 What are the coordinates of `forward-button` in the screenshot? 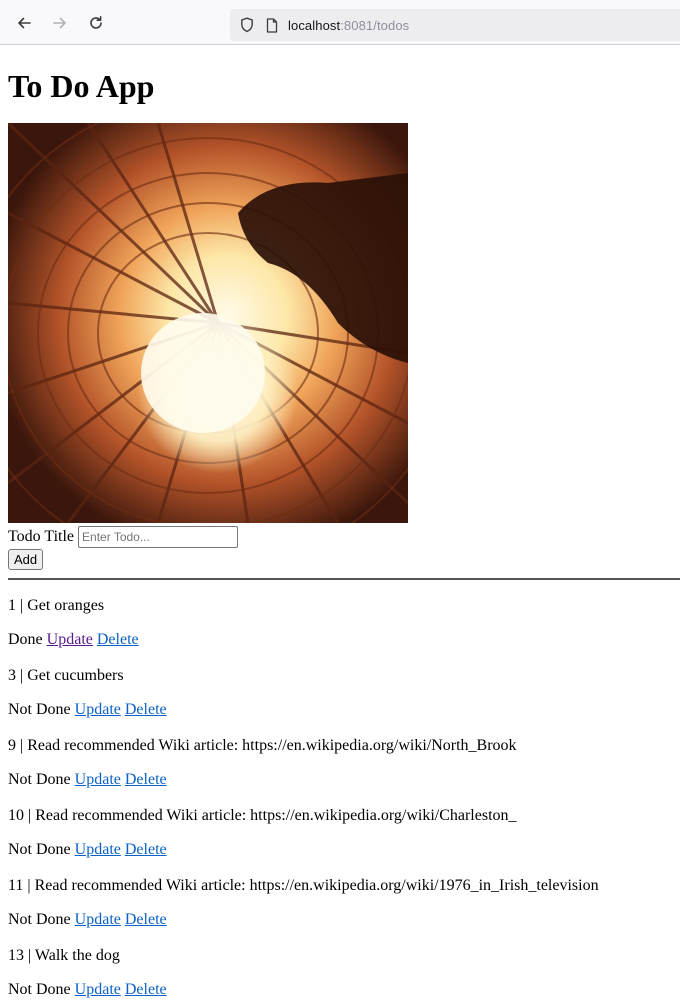 It's located at (60, 23).